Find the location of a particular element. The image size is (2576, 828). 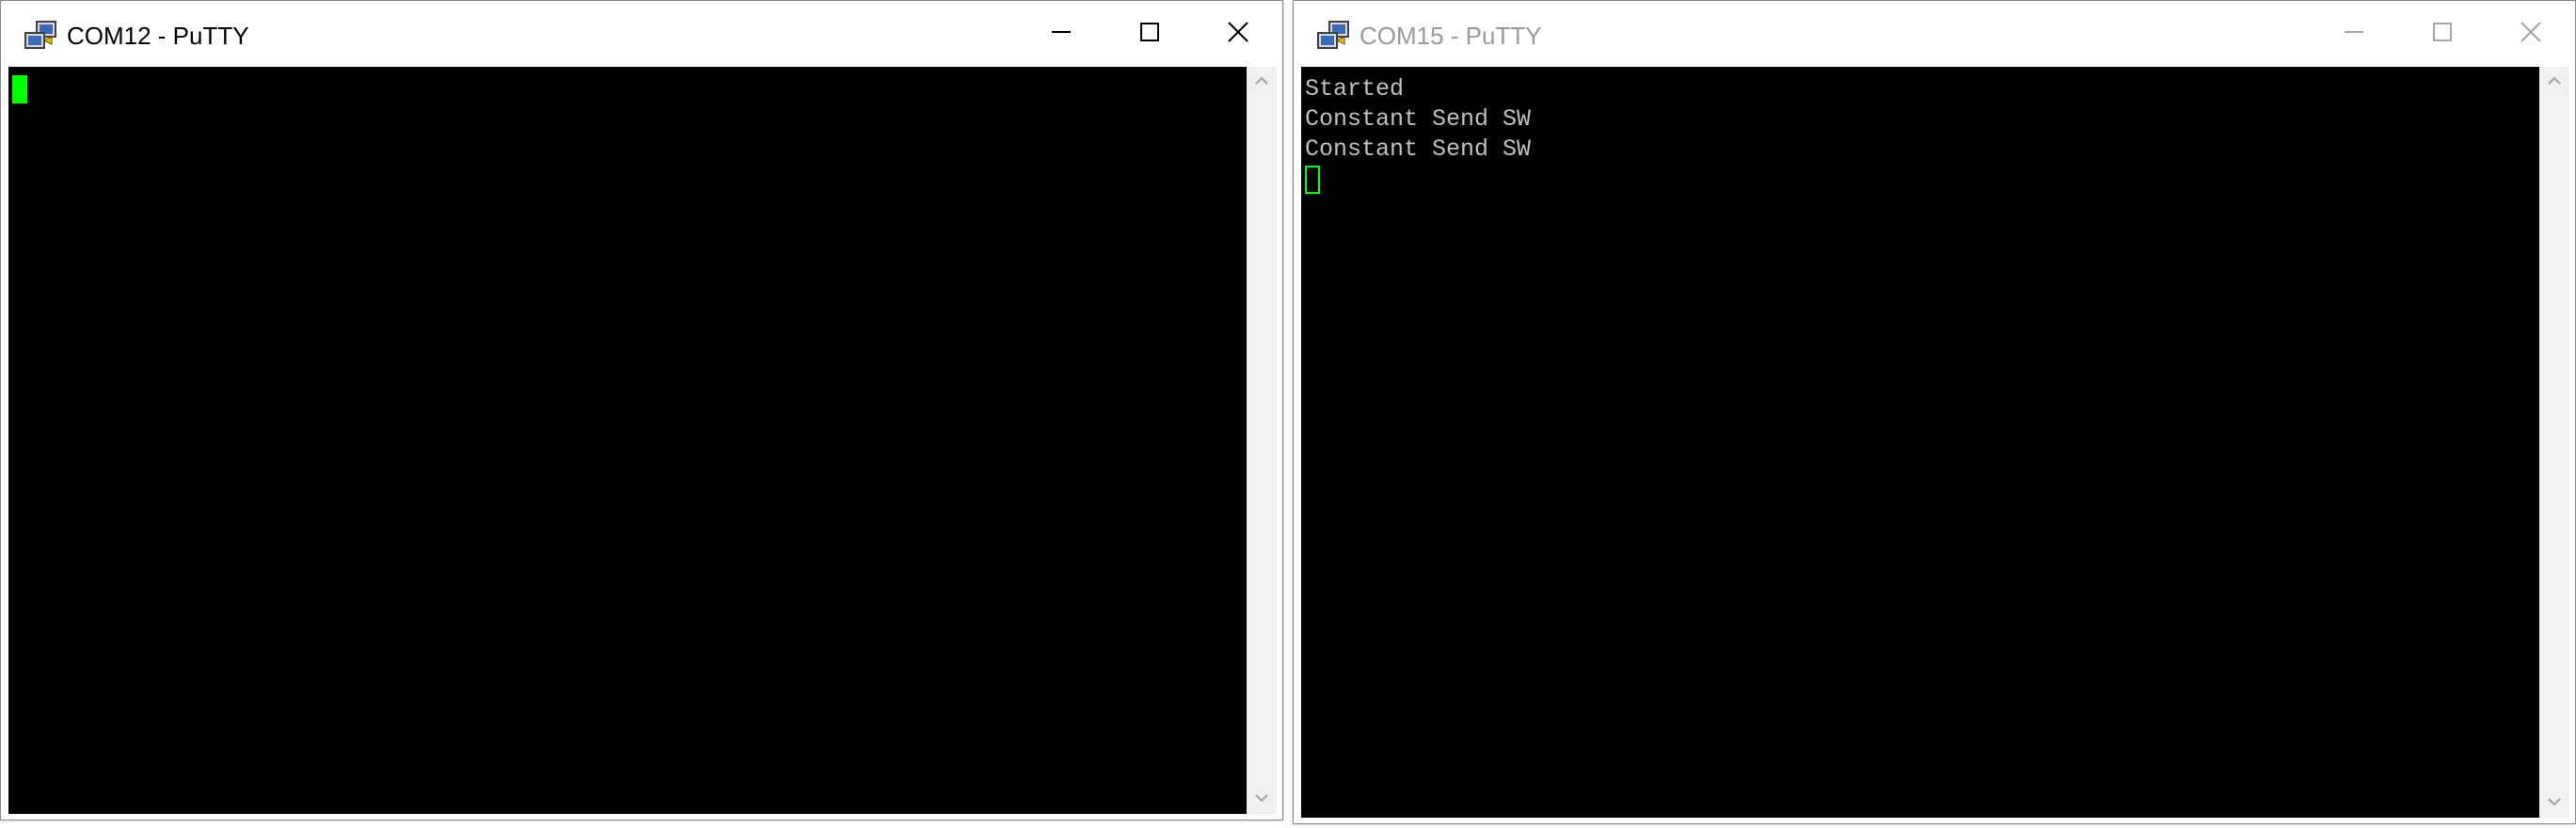

title-bar: COM15 - PuTTY is located at coordinates (1935, 34).